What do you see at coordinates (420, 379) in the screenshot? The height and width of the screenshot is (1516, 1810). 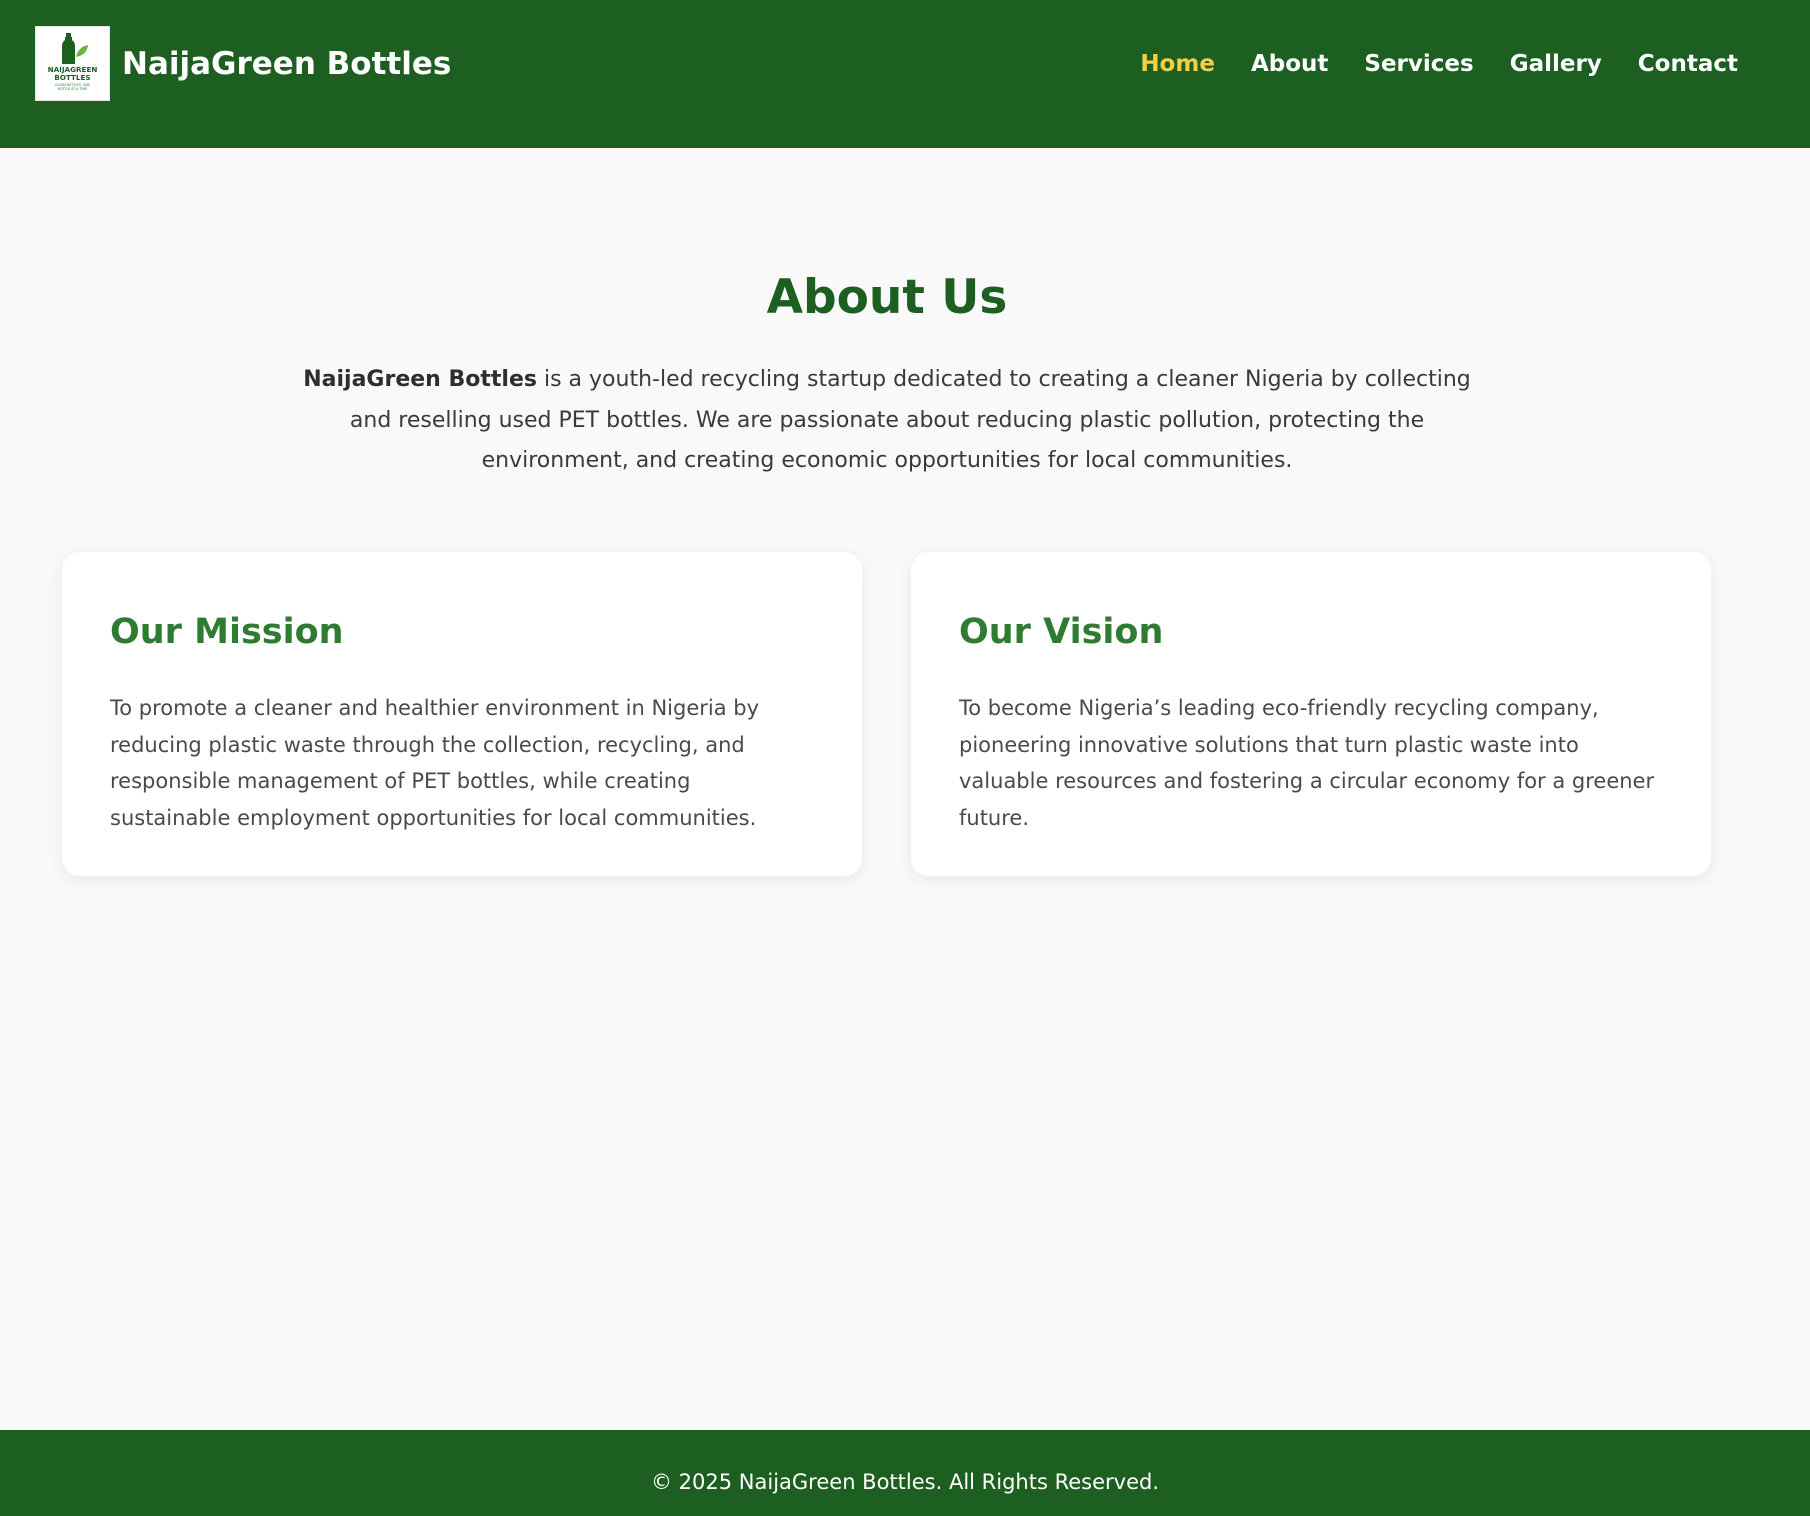 I see `about-intro-brand: NaijaGreen Bottles` at bounding box center [420, 379].